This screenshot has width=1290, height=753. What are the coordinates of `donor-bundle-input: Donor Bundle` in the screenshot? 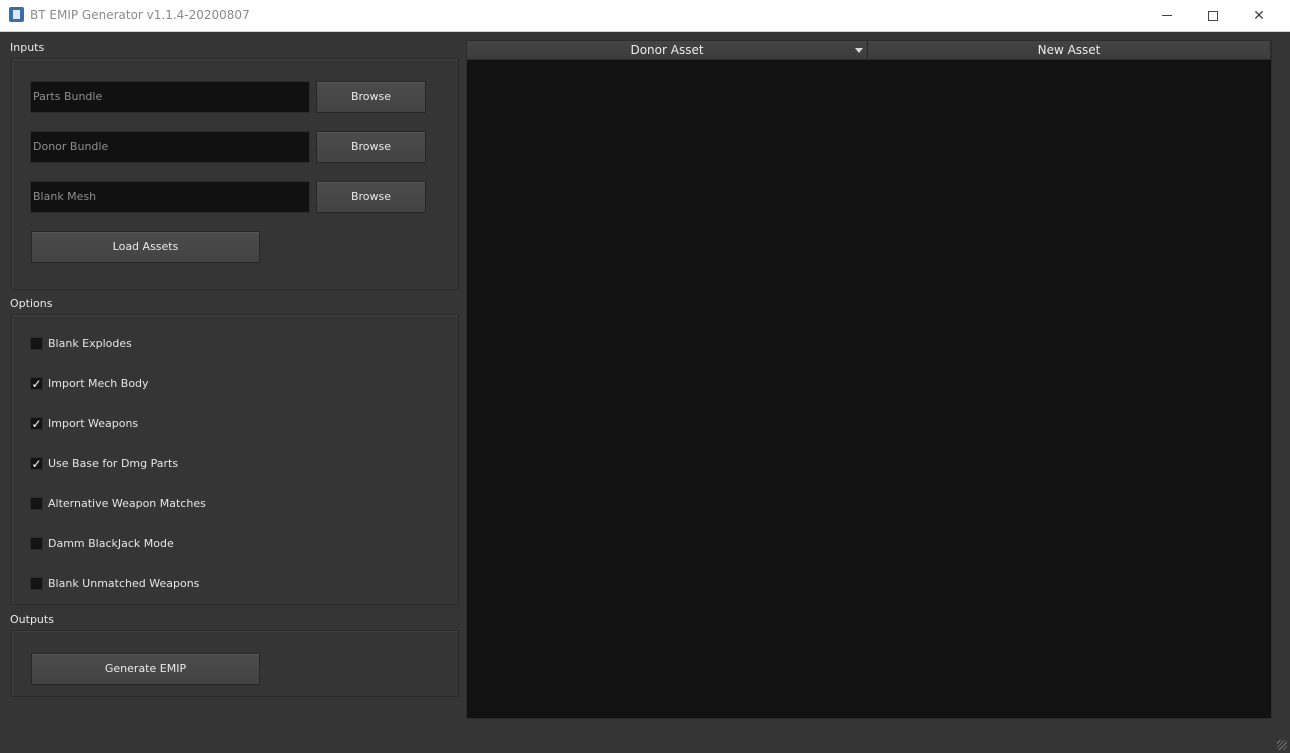 It's located at (170, 147).